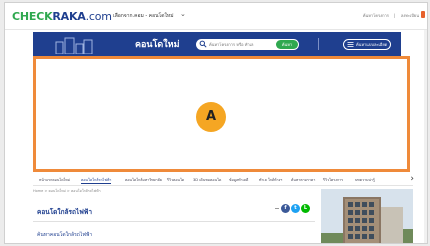 Image resolution: width=430 pixels, height=246 pixels. What do you see at coordinates (74, 45) in the screenshot?
I see `buildings-icon` at bounding box center [74, 45].